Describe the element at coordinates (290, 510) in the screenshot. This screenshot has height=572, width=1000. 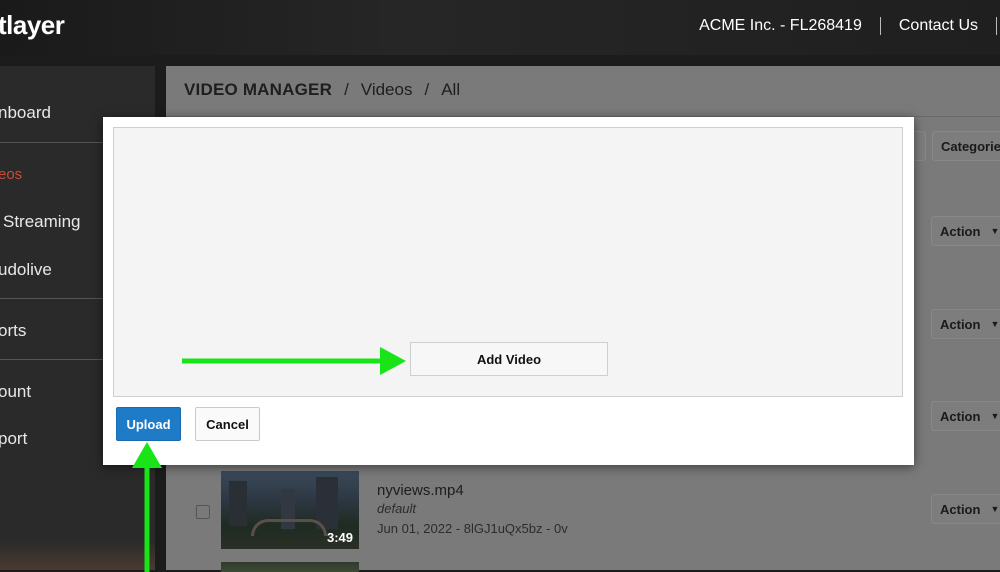
I see `video-thumbnail: 3:49` at that location.